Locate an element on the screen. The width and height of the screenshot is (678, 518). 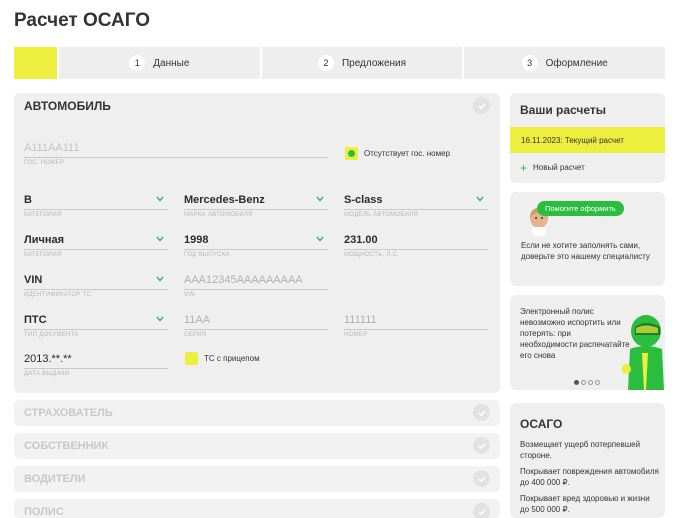
plus-icon: + is located at coordinates (524, 167).